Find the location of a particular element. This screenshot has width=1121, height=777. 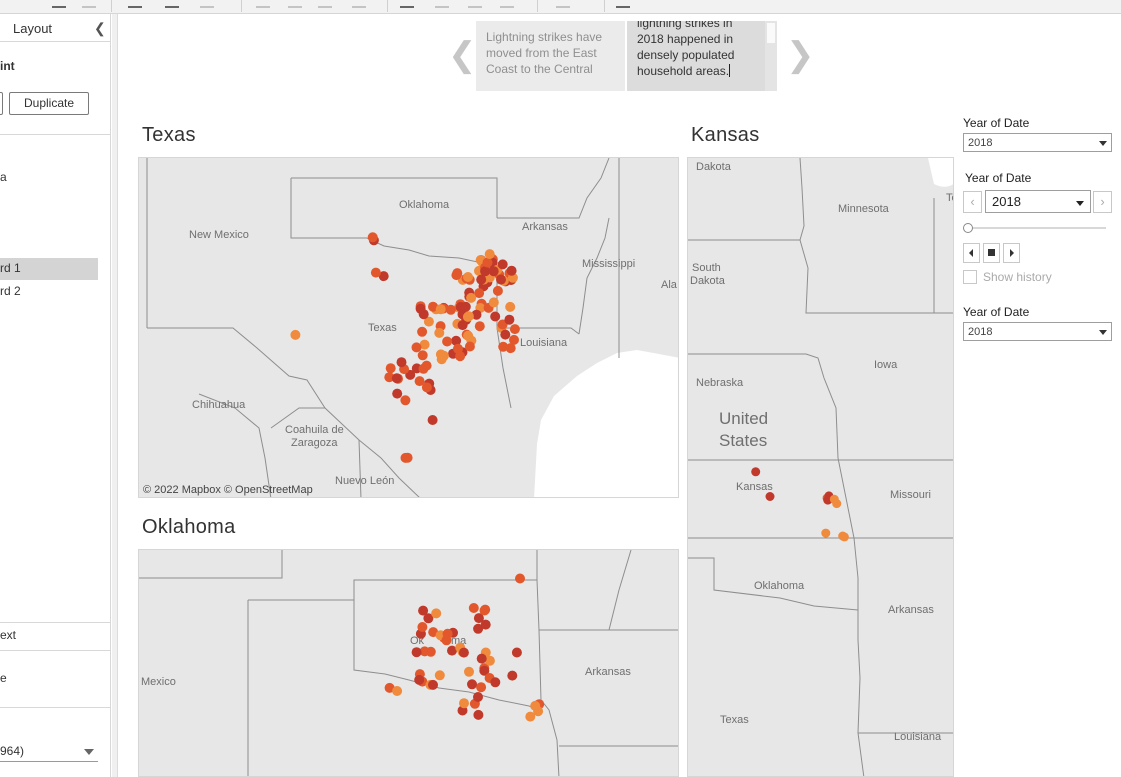

year-filter-1-dropdown: 2018 is located at coordinates (1037, 142).